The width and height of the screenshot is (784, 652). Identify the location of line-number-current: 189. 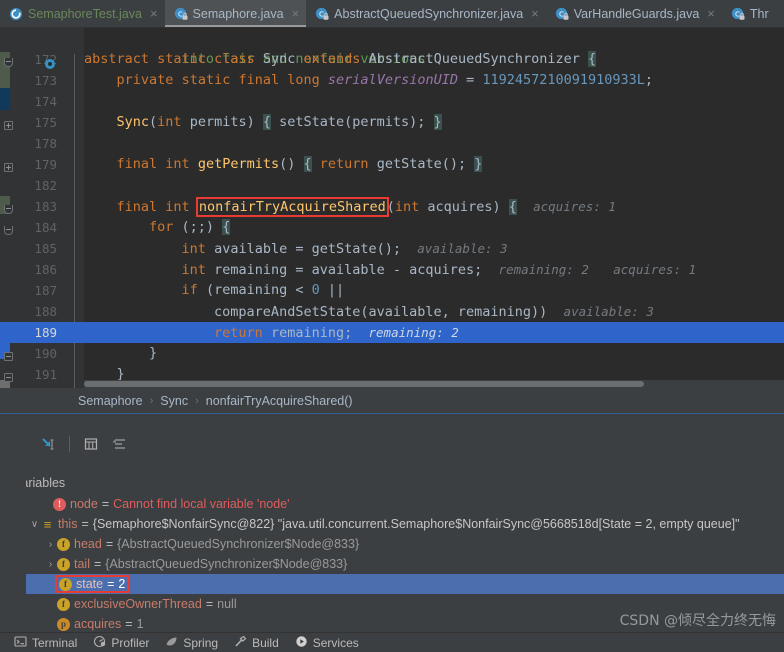
(45, 332).